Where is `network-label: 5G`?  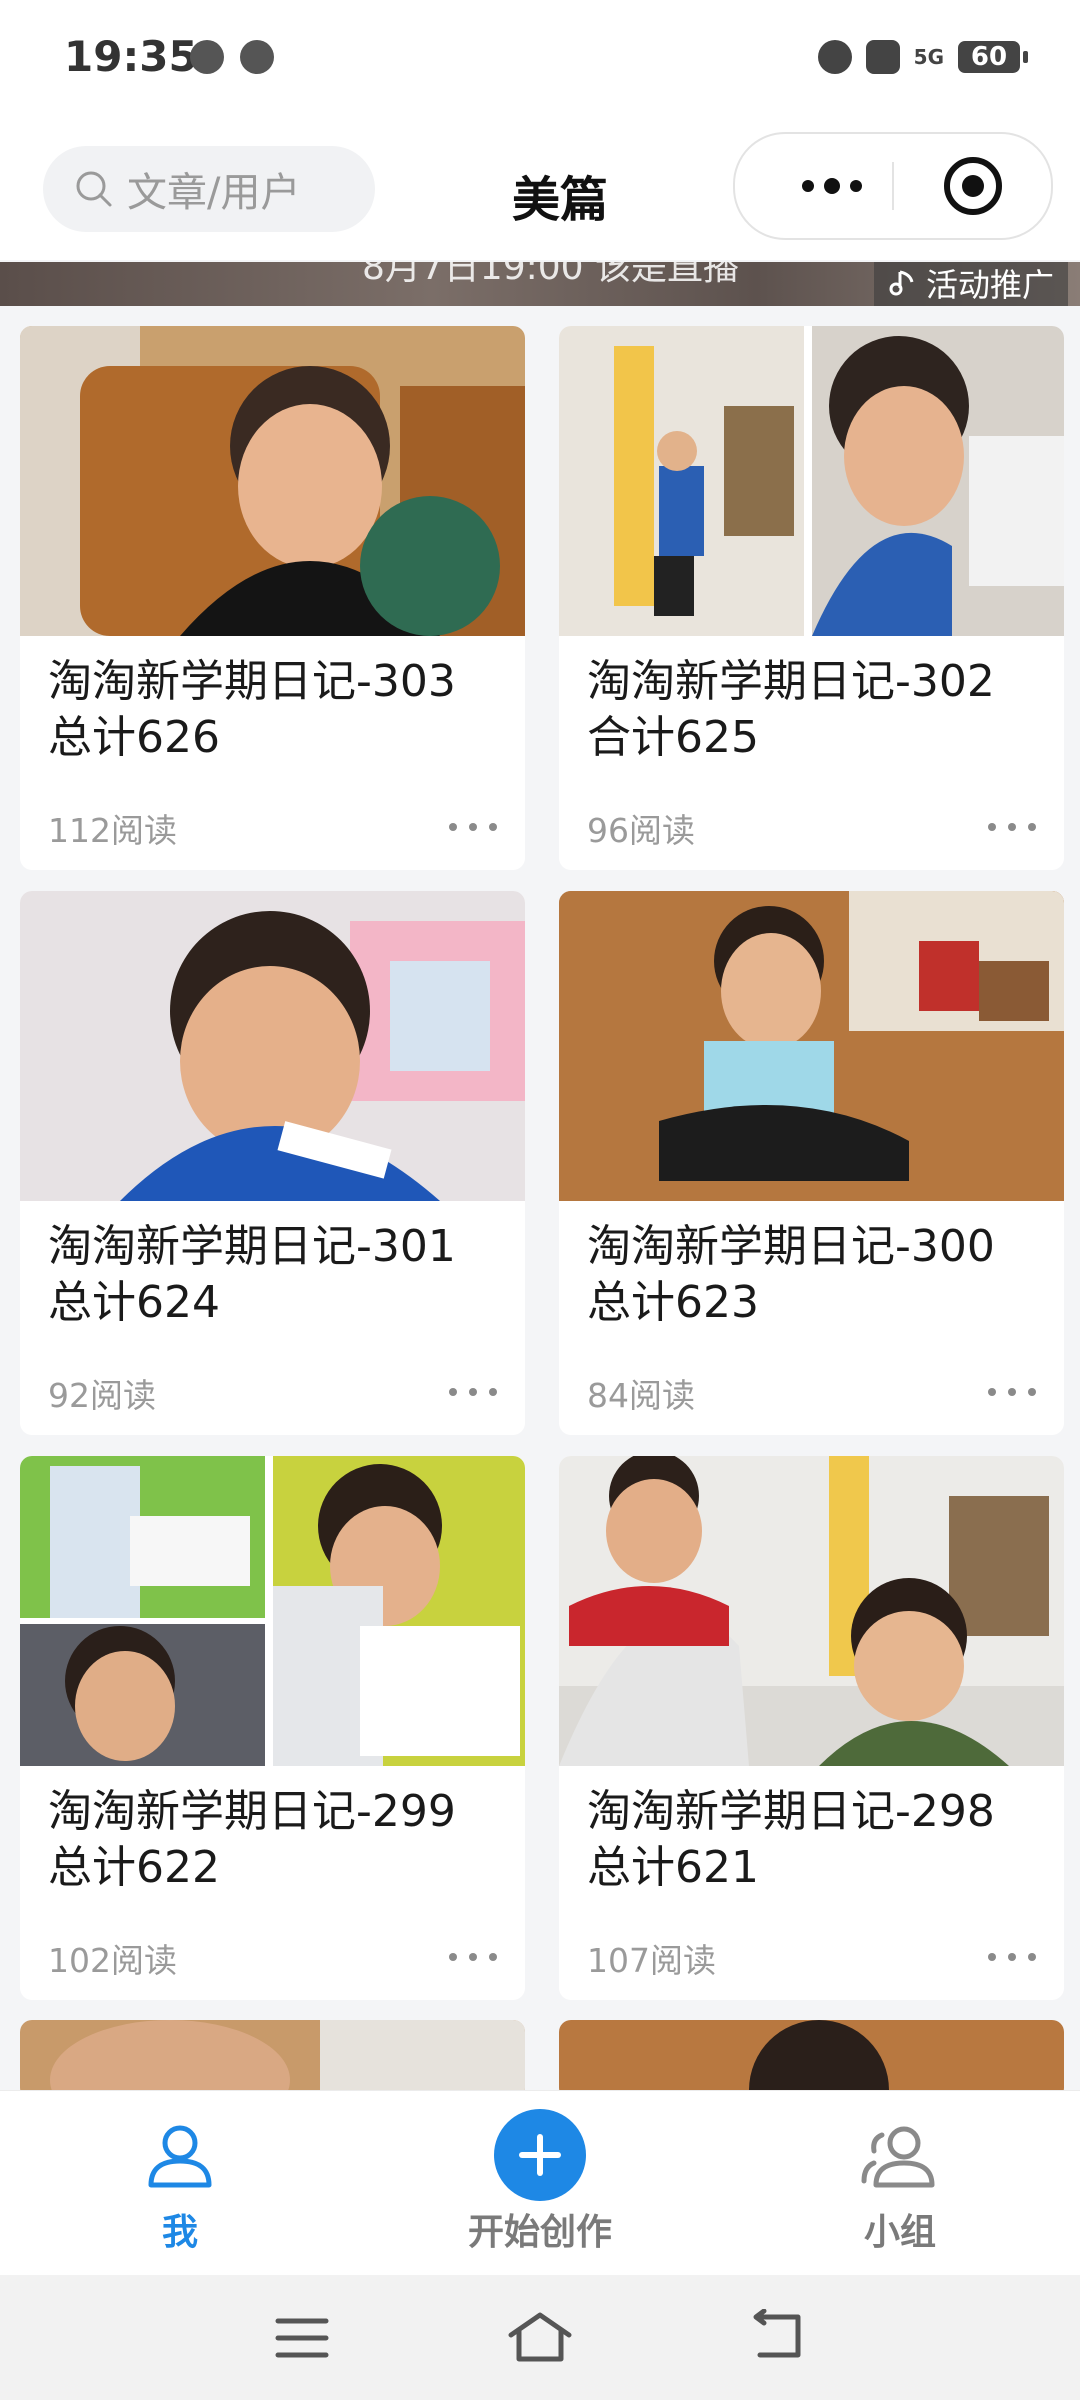 network-label: 5G is located at coordinates (928, 57).